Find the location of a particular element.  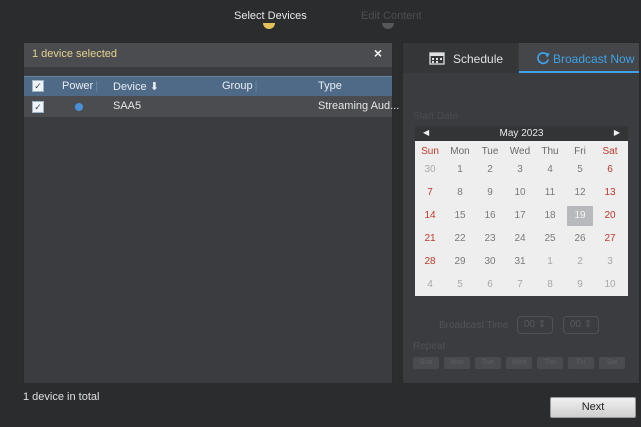

calendar-icon is located at coordinates (437, 59).